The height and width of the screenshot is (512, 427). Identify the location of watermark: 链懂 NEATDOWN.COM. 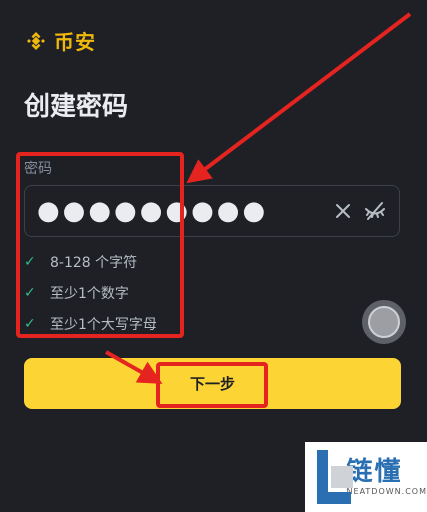
(366, 477).